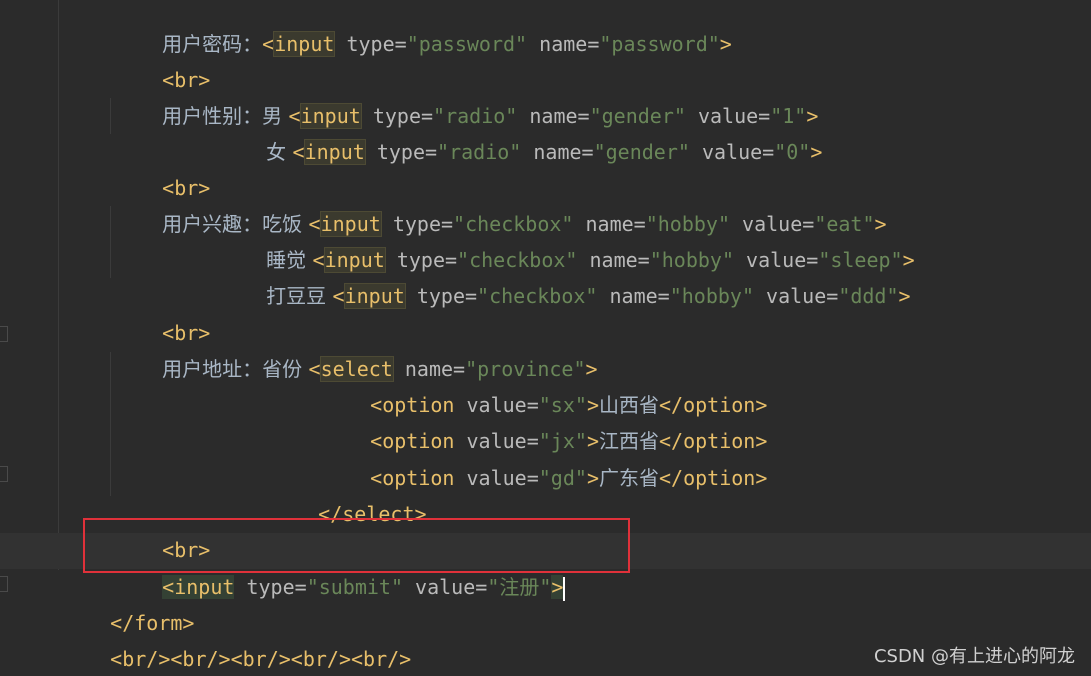 Image resolution: width=1091 pixels, height=676 pixels. Describe the element at coordinates (279, 152) in the screenshot. I see `label-text: 女` at that location.